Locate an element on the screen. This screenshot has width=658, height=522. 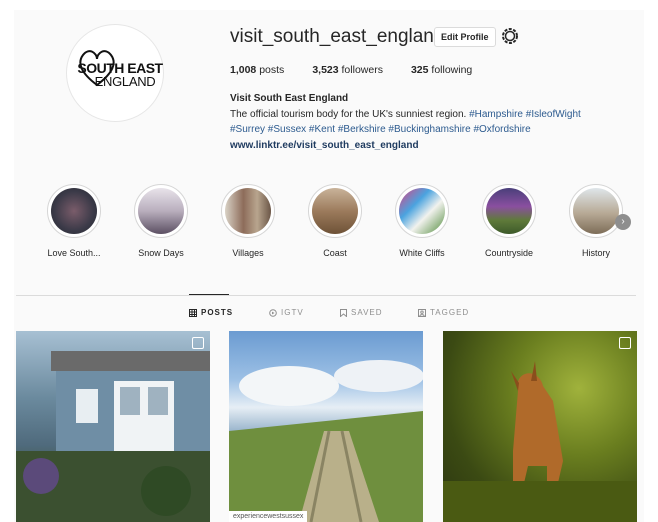
highlight-label: Coast is located at coordinates (335, 253).